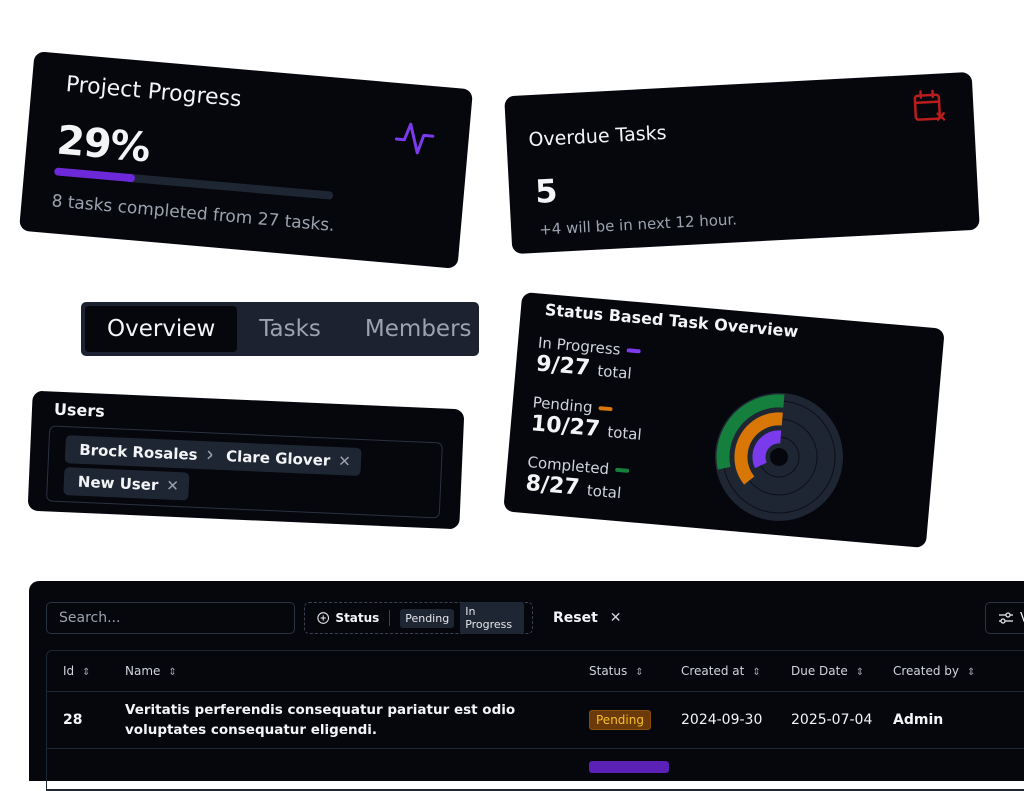 Image resolution: width=1024 pixels, height=791 pixels. What do you see at coordinates (349, 671) in the screenshot?
I see `column-header-name: Name ⇕` at bounding box center [349, 671].